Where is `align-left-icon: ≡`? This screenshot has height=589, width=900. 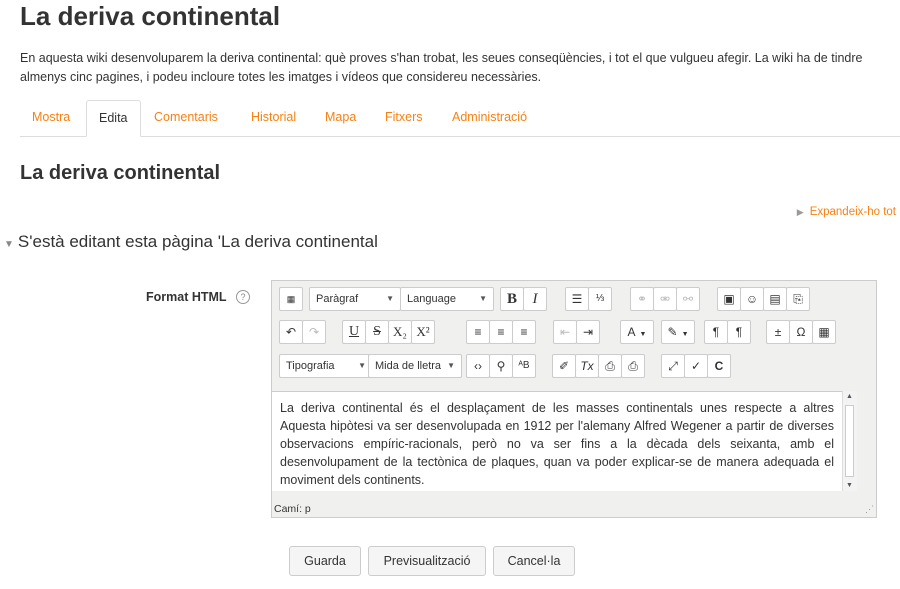
align-left-icon: ≡ is located at coordinates (478, 332).